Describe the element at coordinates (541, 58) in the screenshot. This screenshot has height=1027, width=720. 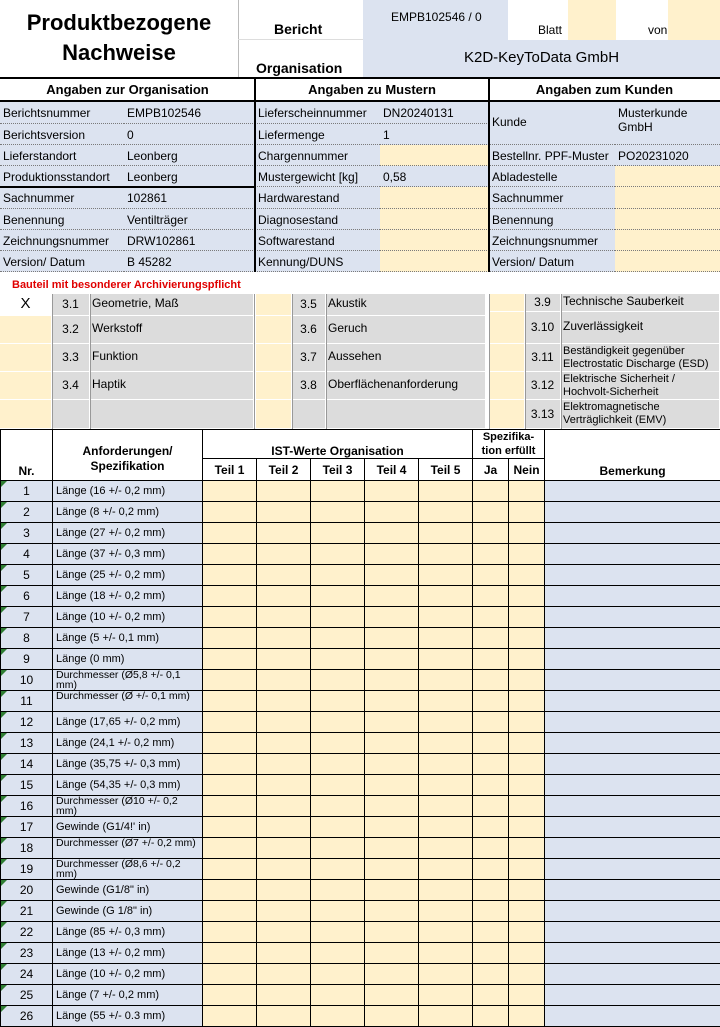
I see `company-cell: K2D-KeyToData GmbH` at that location.